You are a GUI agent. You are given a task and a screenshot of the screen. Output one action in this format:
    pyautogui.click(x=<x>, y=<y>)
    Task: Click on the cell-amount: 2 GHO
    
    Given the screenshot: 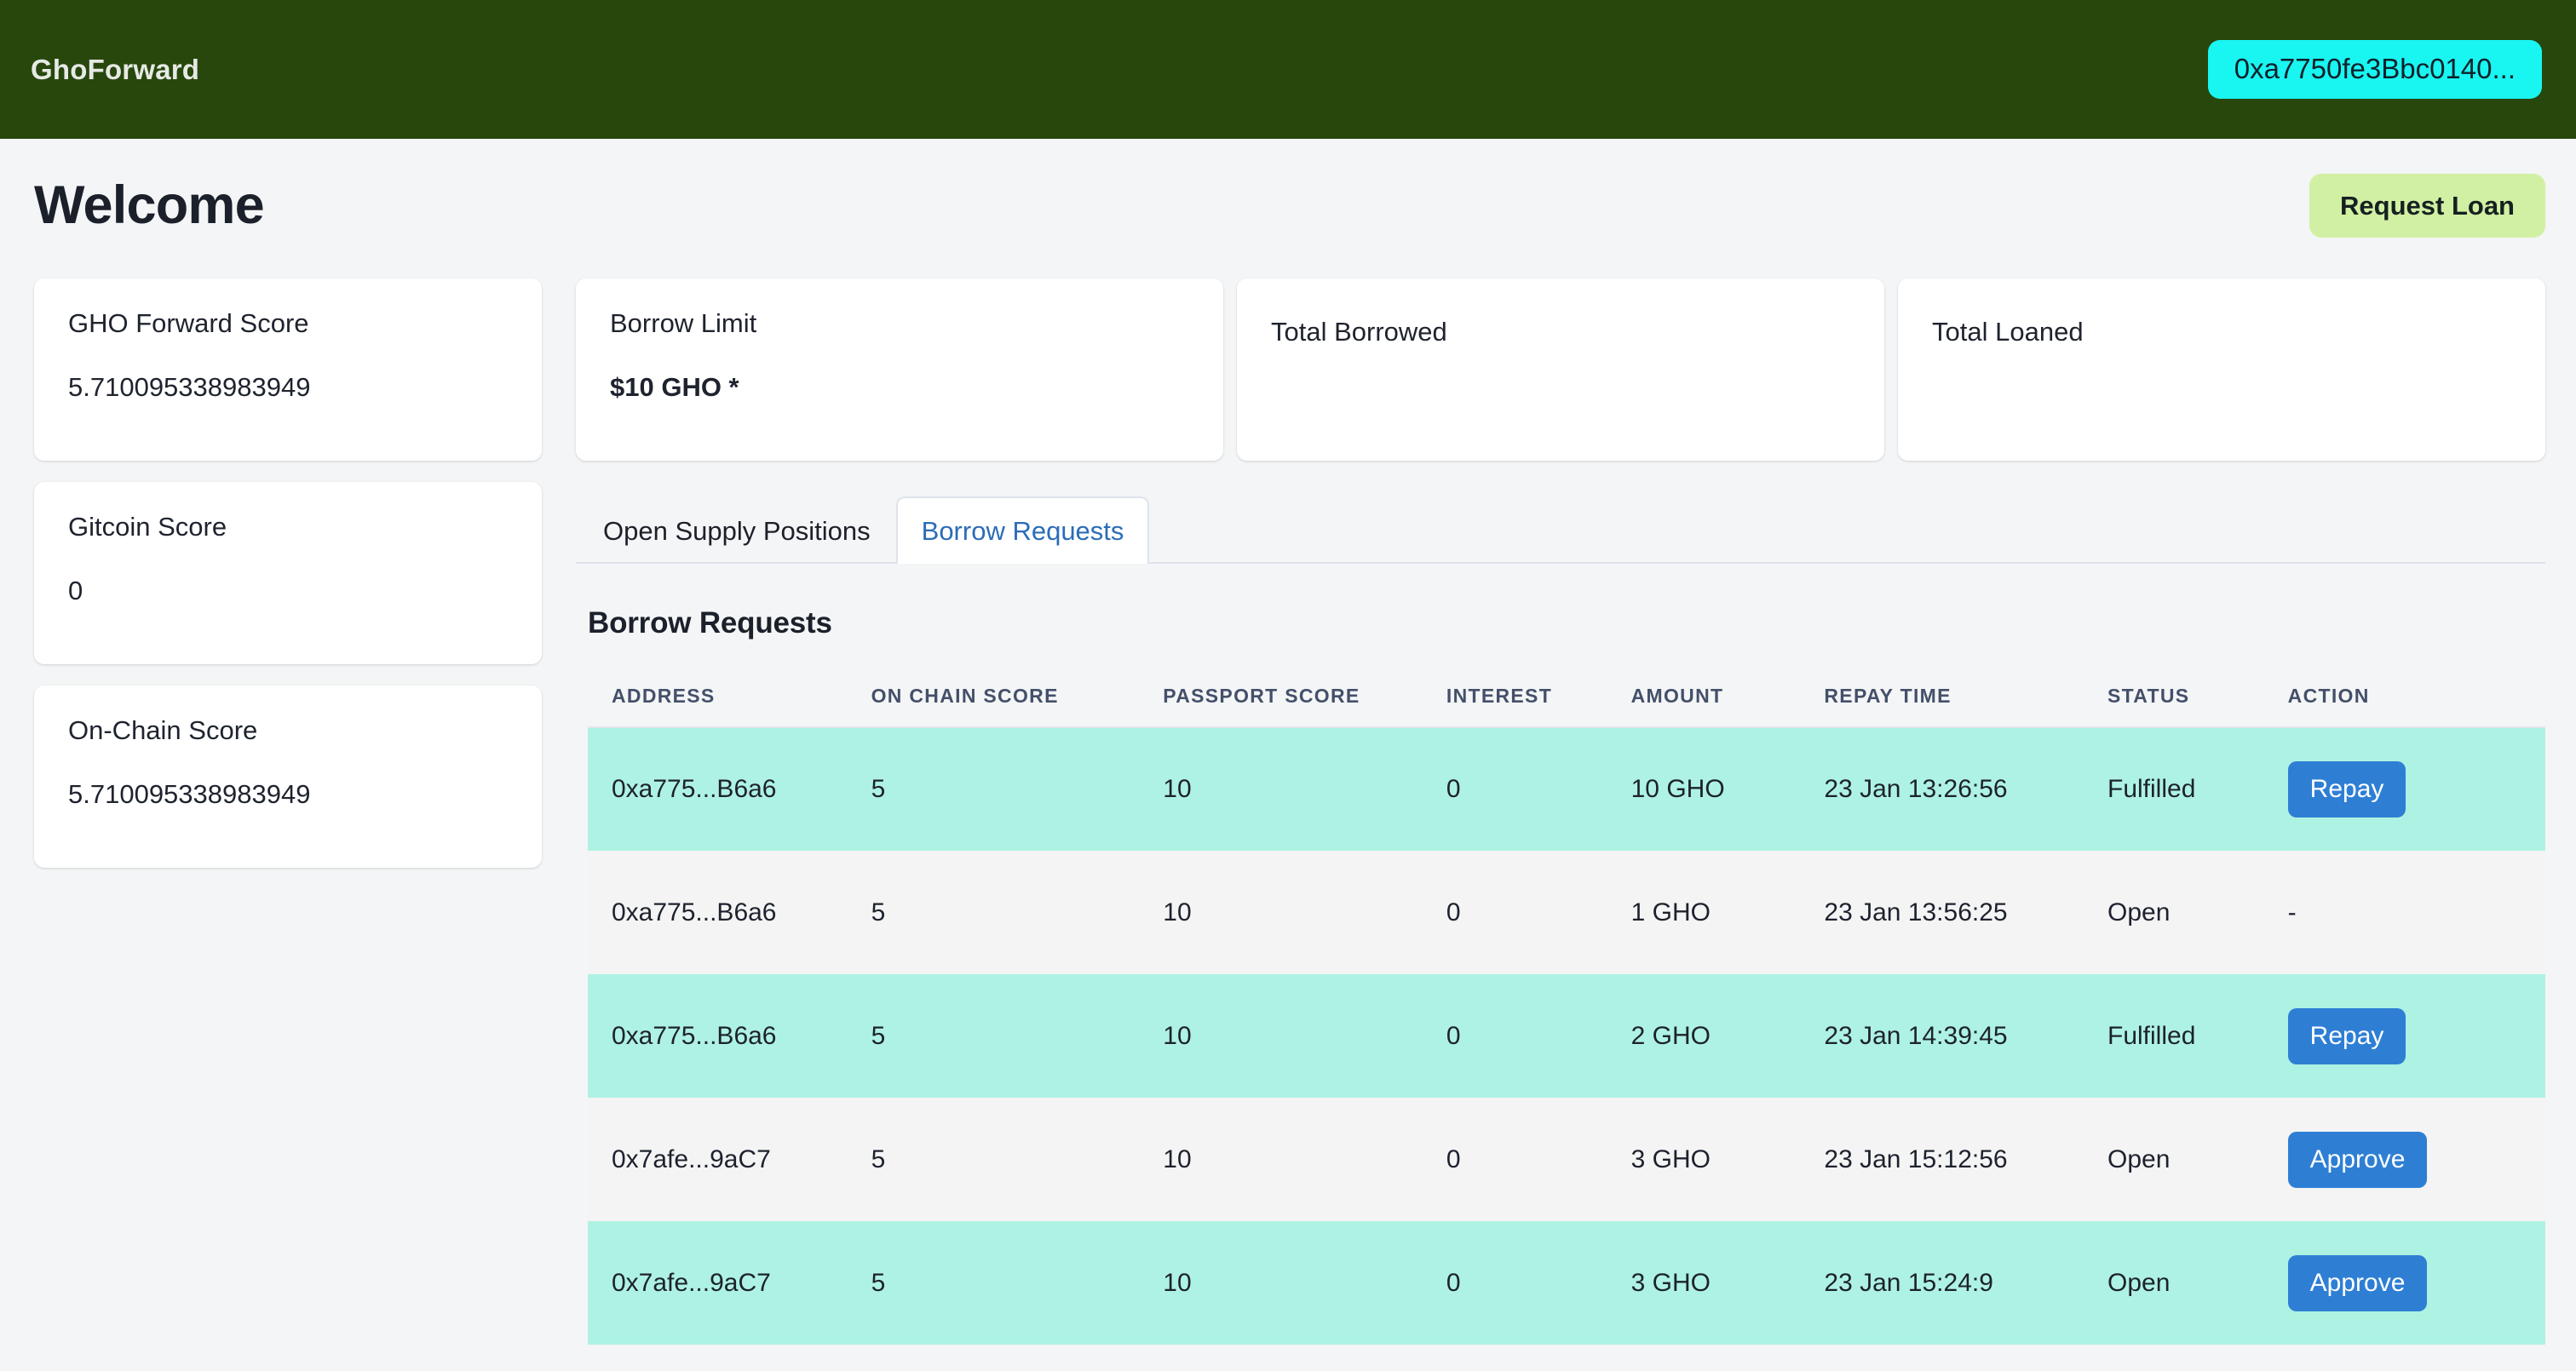 What is the action you would take?
    pyautogui.click(x=1727, y=1036)
    